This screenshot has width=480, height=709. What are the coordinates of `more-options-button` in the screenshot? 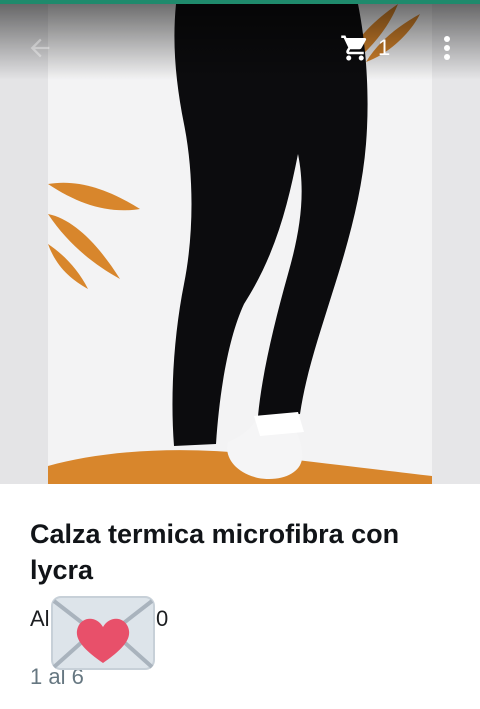 It's located at (447, 48).